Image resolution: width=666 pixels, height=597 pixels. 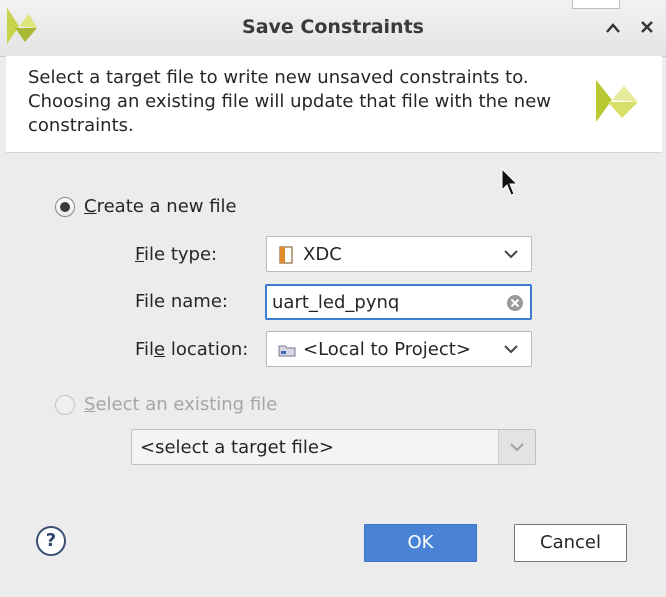 I want to click on background-window-edge, so click(x=596, y=4).